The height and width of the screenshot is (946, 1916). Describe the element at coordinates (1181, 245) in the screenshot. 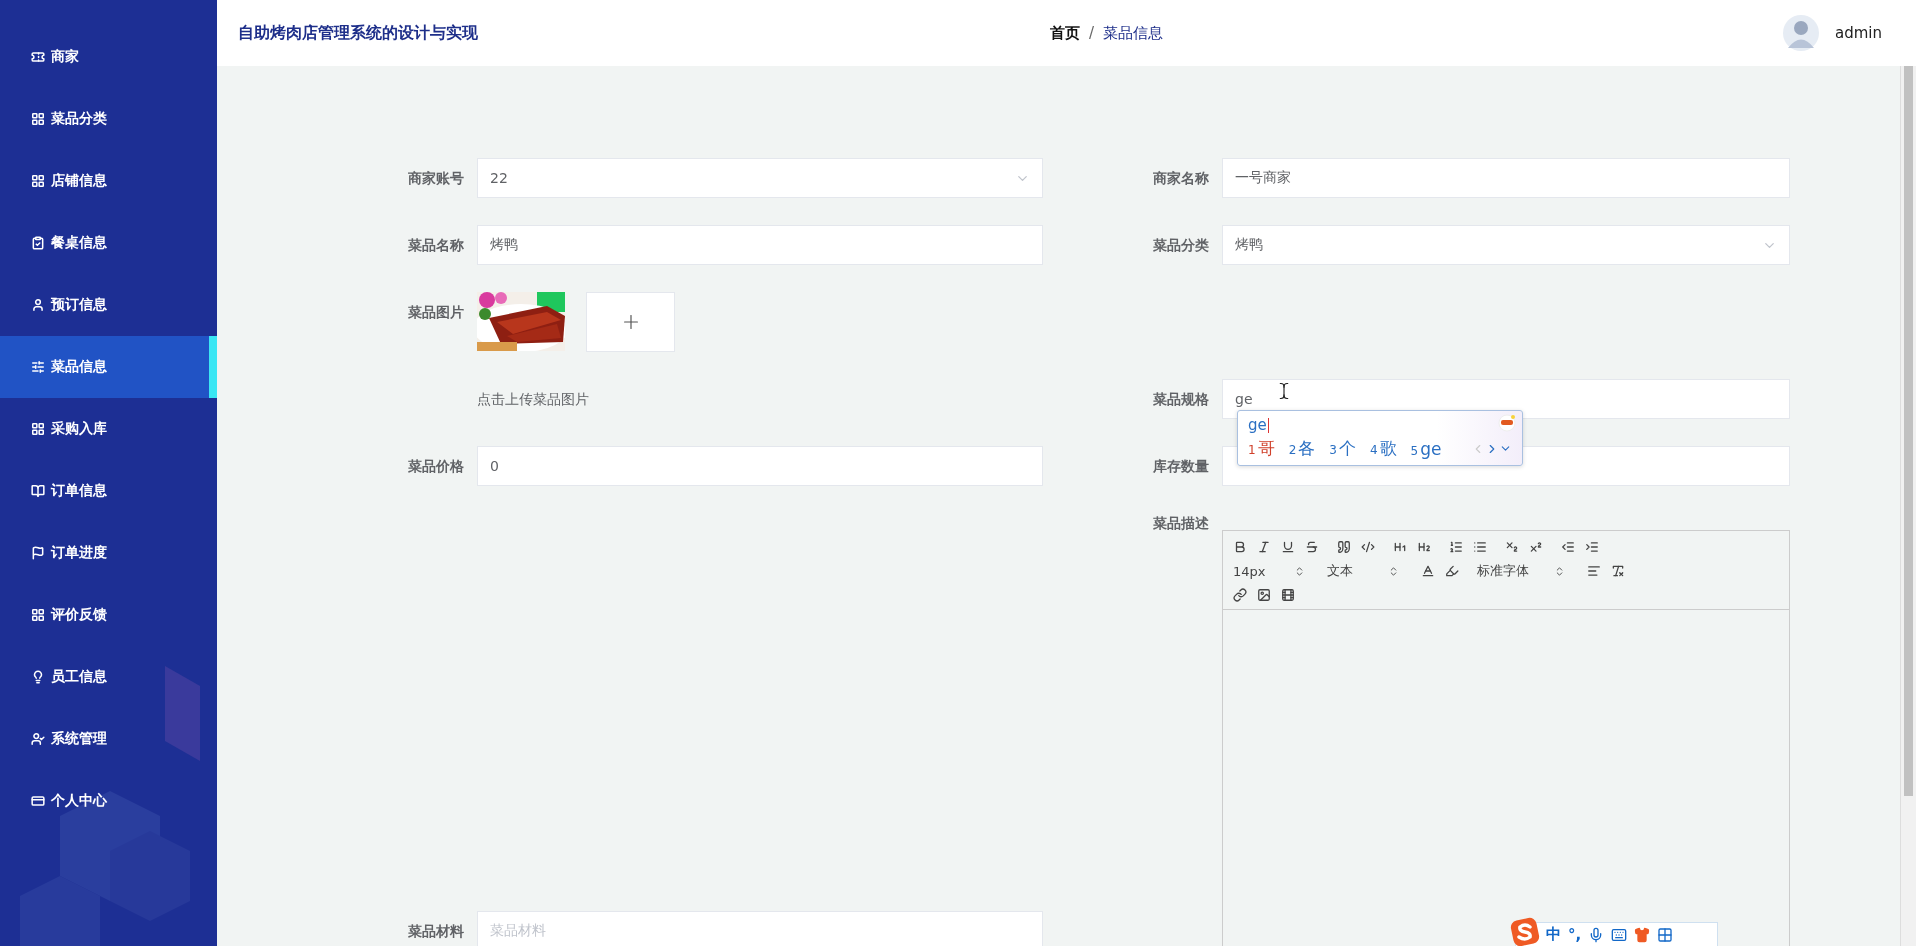

I see `field-label: 菜品分类` at that location.